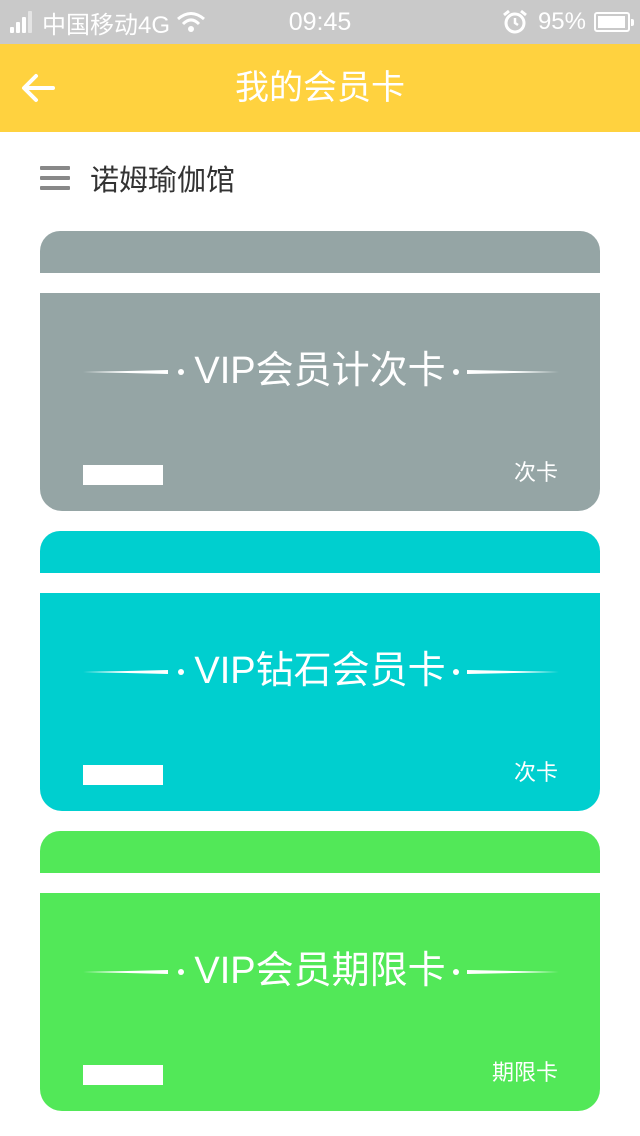 The height and width of the screenshot is (1136, 640). What do you see at coordinates (320, 22) in the screenshot?
I see `status-bar: 中国移动4G 09:45 95%` at bounding box center [320, 22].